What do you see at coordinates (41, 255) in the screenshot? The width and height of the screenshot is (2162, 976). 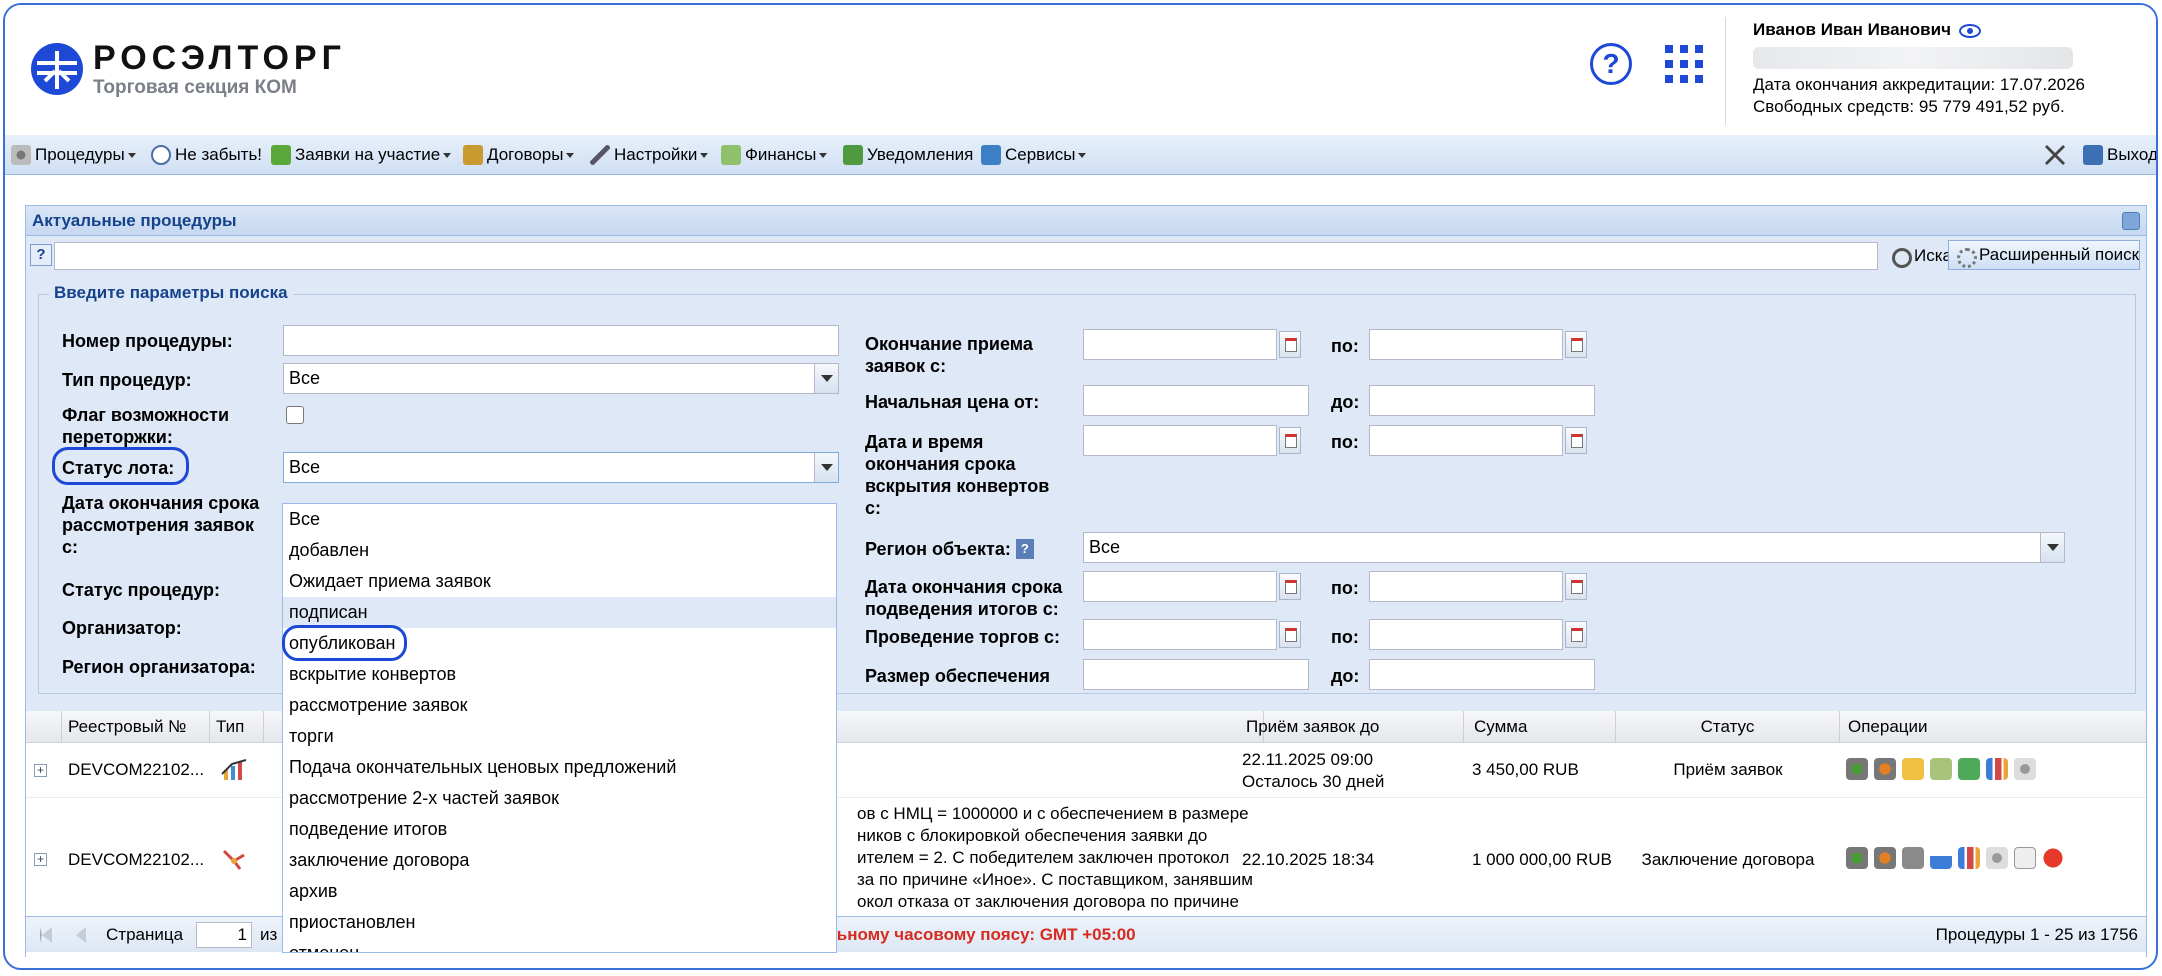 I see `search-help-icon: ?` at bounding box center [41, 255].